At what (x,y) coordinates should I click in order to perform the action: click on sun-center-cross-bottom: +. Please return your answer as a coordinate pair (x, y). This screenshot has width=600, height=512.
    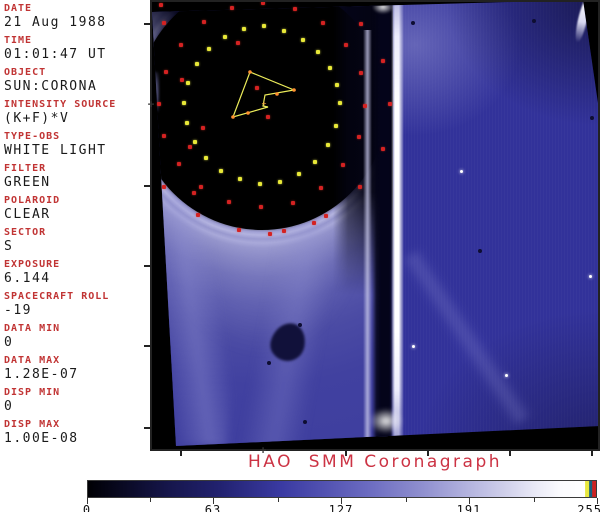
    Looking at the image, I should click on (263, 450).